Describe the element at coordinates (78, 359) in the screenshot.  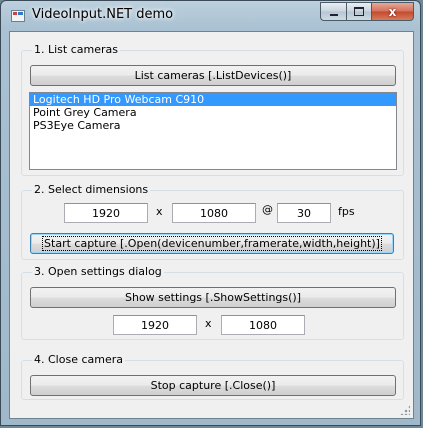
I see `close-camera-group-label: 4. Close camera` at that location.